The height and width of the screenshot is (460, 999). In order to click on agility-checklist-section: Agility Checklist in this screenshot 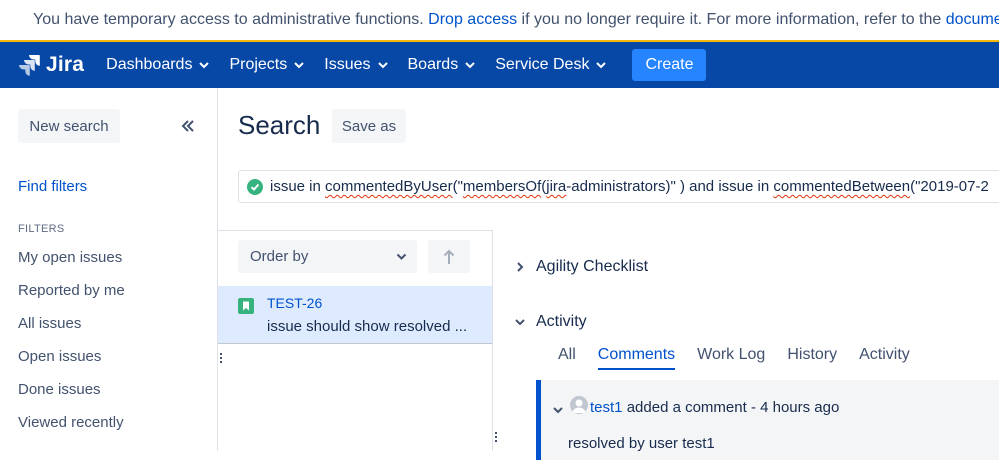, I will do `click(581, 267)`.